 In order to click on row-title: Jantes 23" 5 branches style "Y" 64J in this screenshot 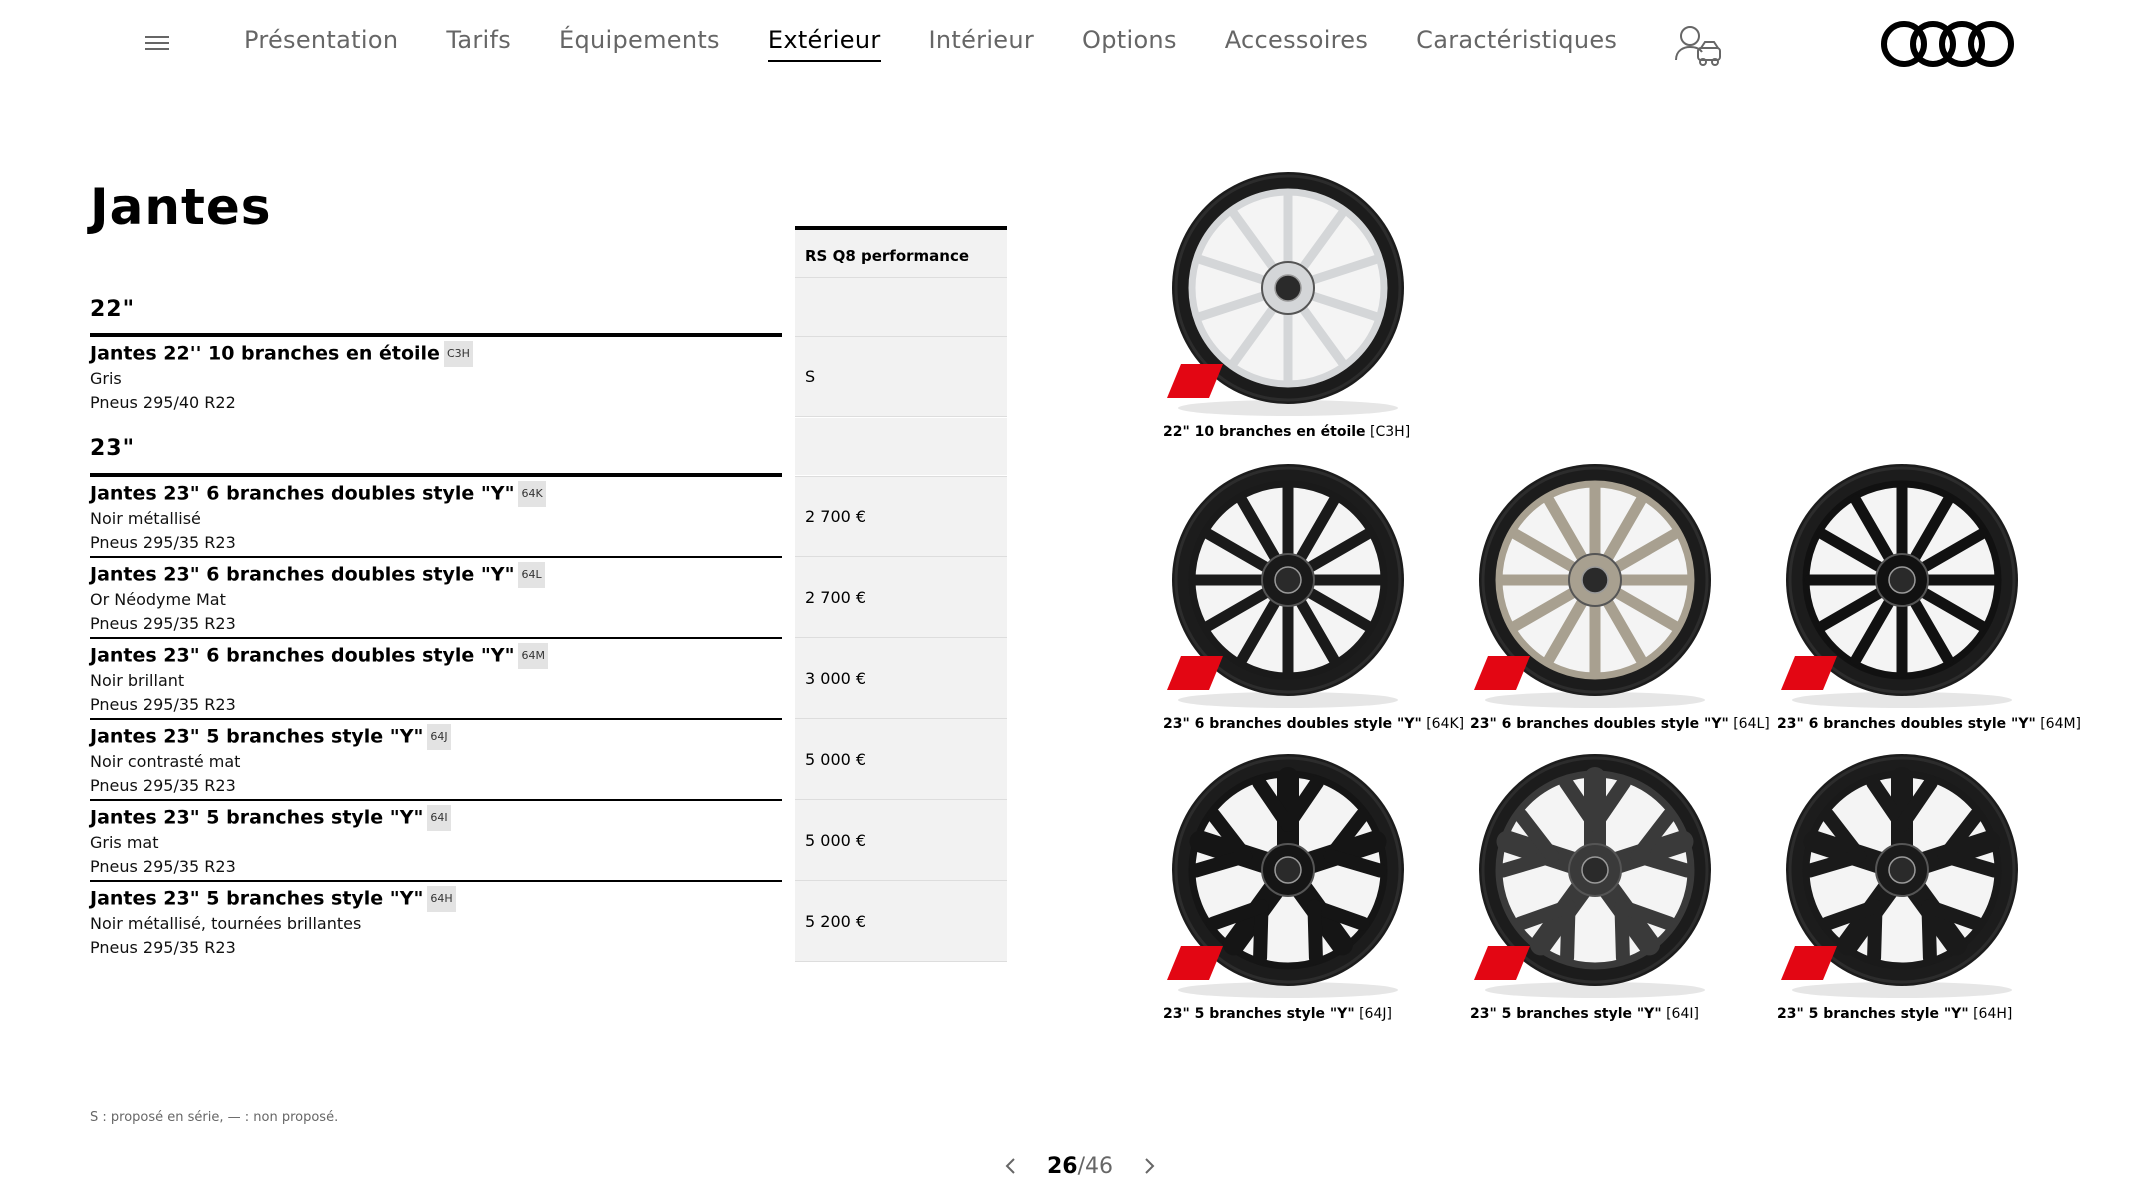, I will do `click(436, 737)`.